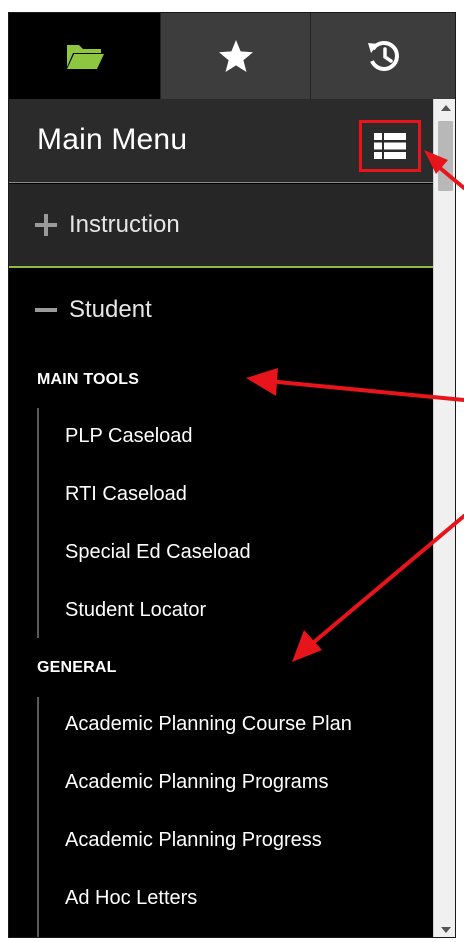 The width and height of the screenshot is (464, 942). Describe the element at coordinates (221, 226) in the screenshot. I see `category-instruction: Instruction` at that location.